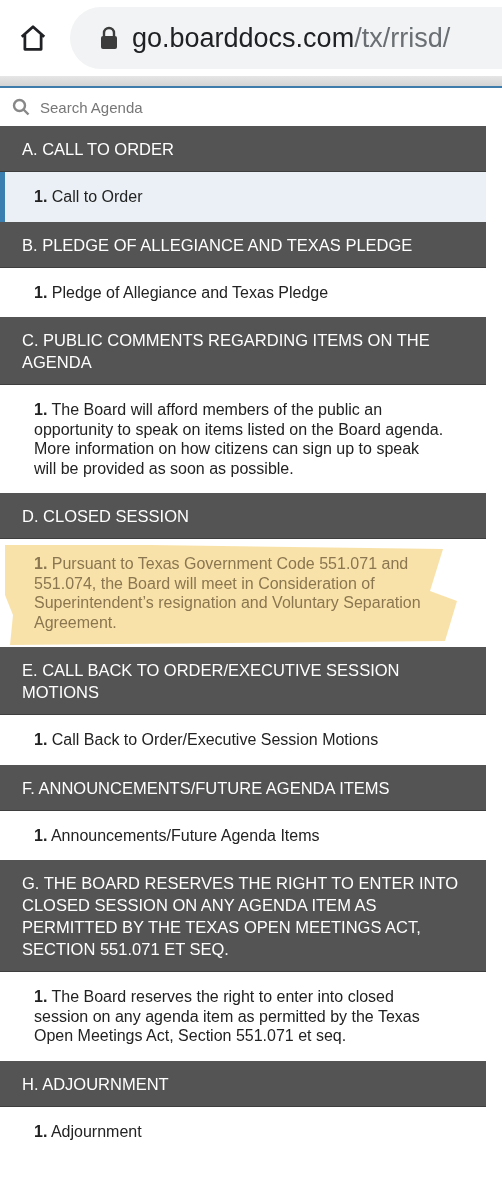 The width and height of the screenshot is (502, 1200). Describe the element at coordinates (243, 916) in the screenshot. I see `section-header: G. THE BOARD RESERVES THE RIGHT TO ENTER INTO CLOSED SESSION ON ANY AGENDA ITEM AS PERMITTED BY THE TEXAS OPEN MEETINGS ACT, SECTION 551.071 ET SEQ.` at that location.